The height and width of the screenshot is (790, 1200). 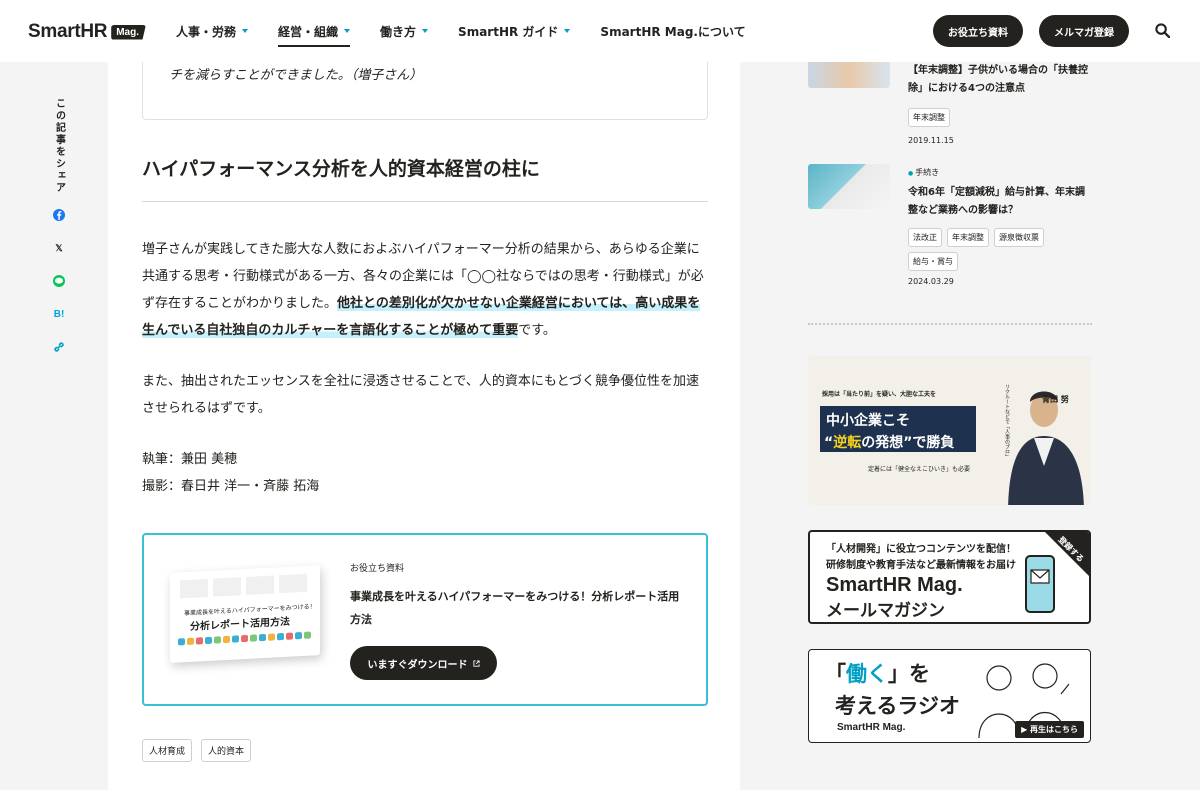 What do you see at coordinates (206, 31) in the screenshot?
I see `nav-label: 人事・労務` at bounding box center [206, 31].